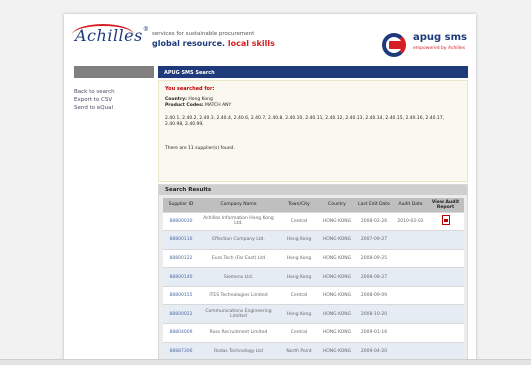 The height and width of the screenshot is (365, 531). I want to click on supplier-id-cell: 88800110, so click(181, 240).